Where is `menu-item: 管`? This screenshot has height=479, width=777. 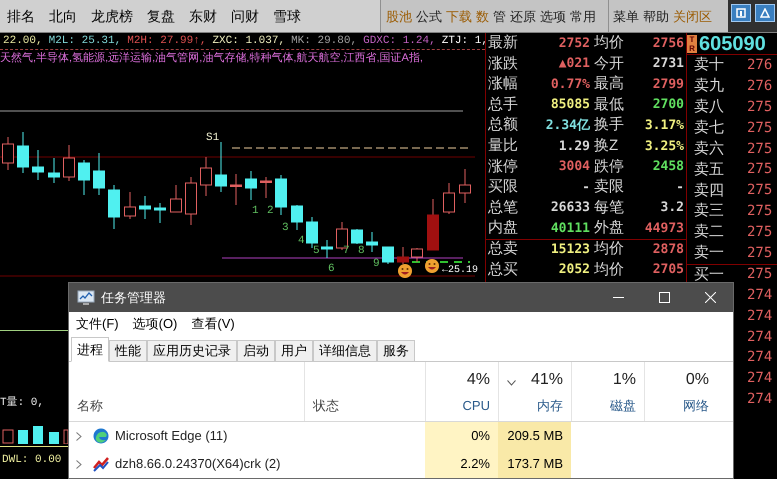 menu-item: 管 is located at coordinates (499, 16).